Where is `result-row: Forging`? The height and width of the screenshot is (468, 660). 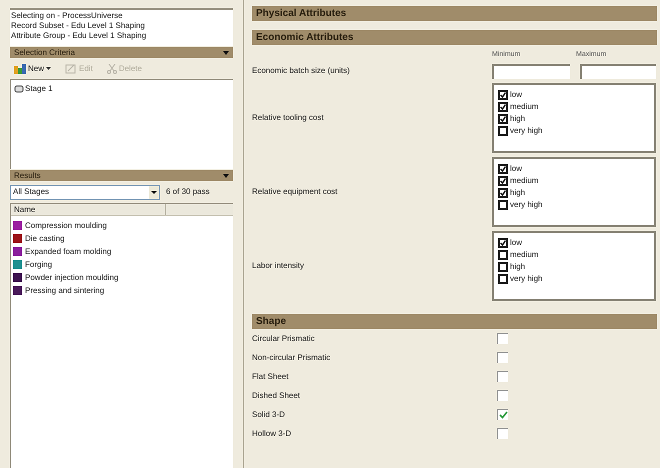 result-row: Forging is located at coordinates (122, 264).